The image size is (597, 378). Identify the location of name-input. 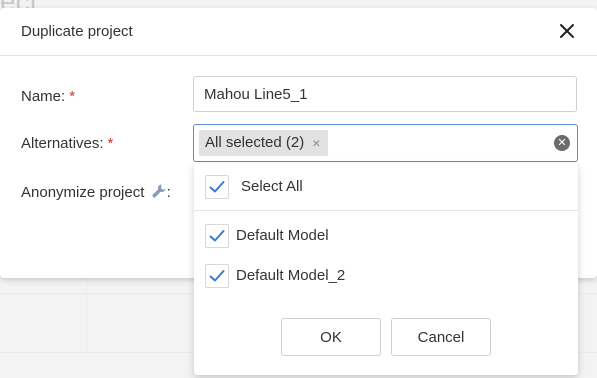
(385, 94).